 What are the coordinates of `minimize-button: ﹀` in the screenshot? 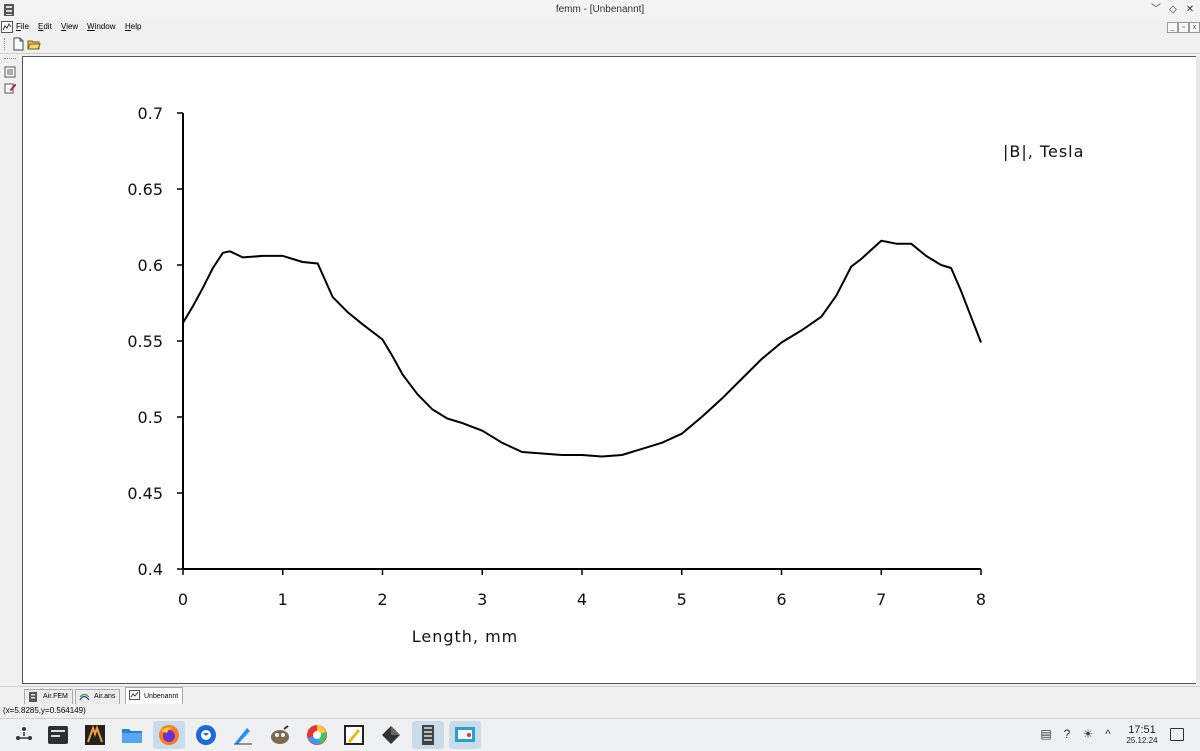 It's located at (1156, 10).